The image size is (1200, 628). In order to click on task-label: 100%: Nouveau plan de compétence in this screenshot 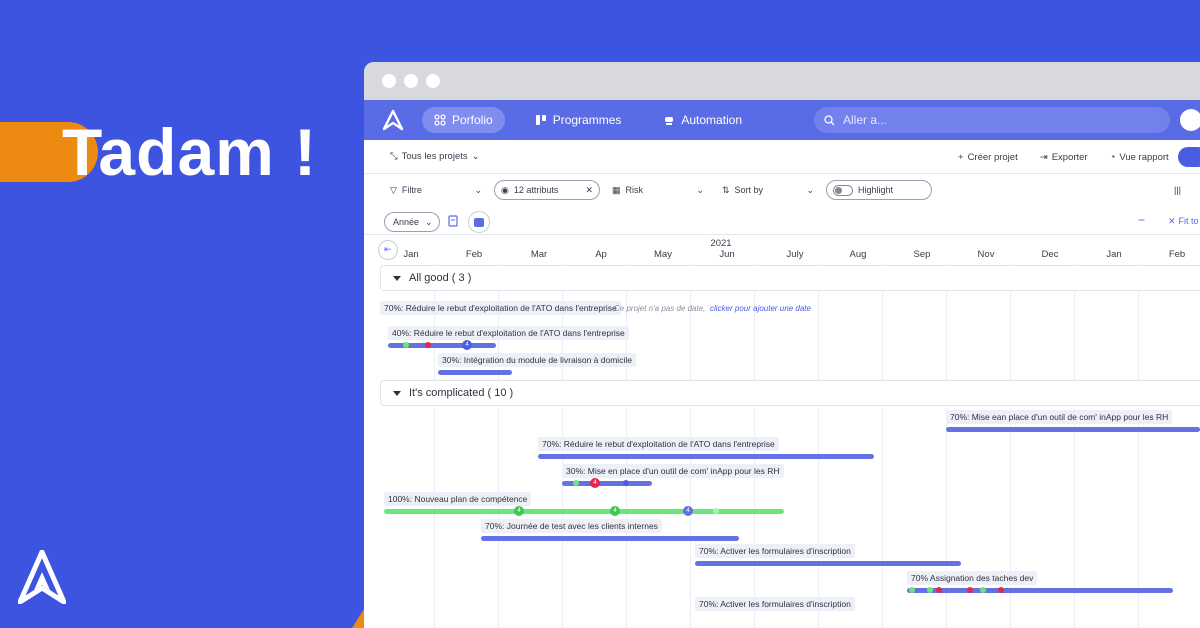, I will do `click(458, 499)`.